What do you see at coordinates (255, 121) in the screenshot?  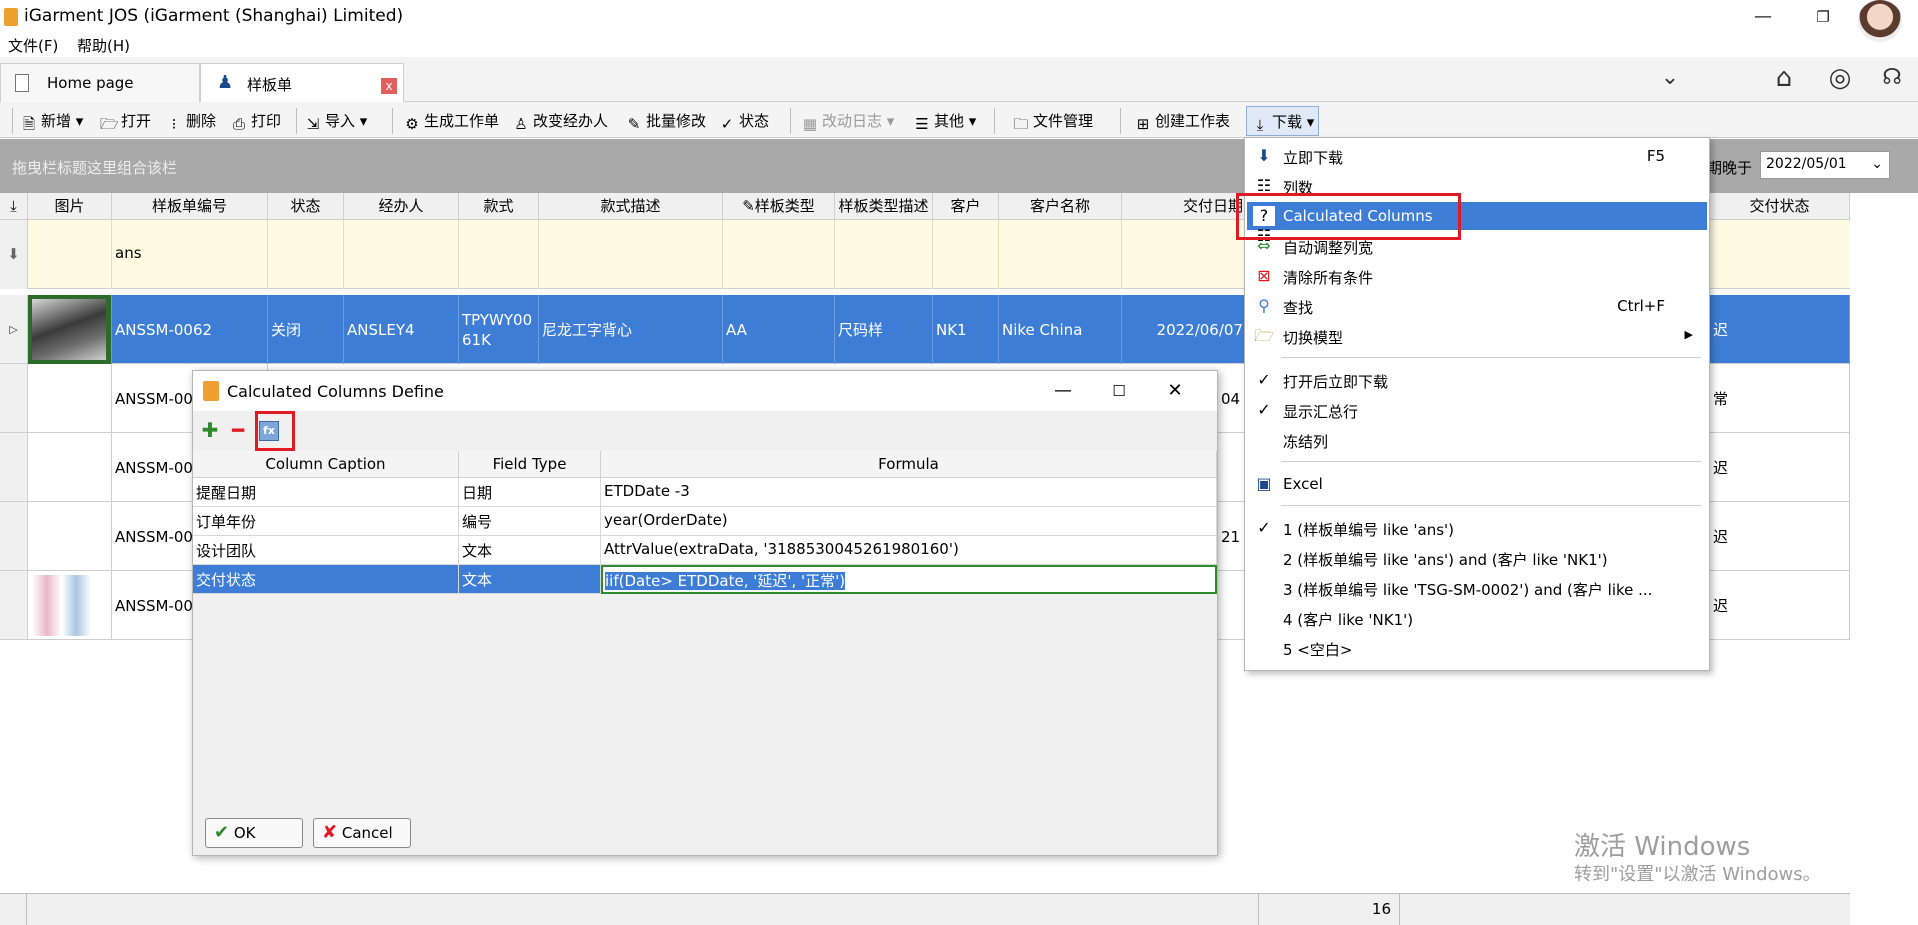 I see `print-button: ⎙ 打印` at bounding box center [255, 121].